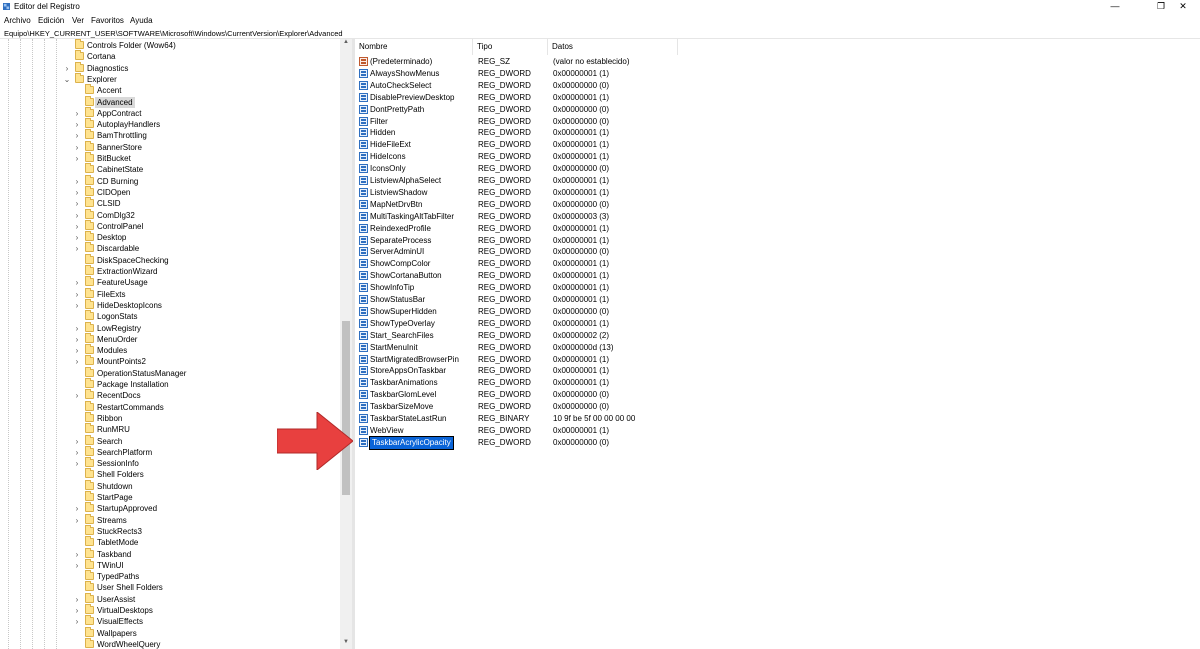  What do you see at coordinates (107, 20) in the screenshot?
I see `menu-favoritos: Favoritos` at bounding box center [107, 20].